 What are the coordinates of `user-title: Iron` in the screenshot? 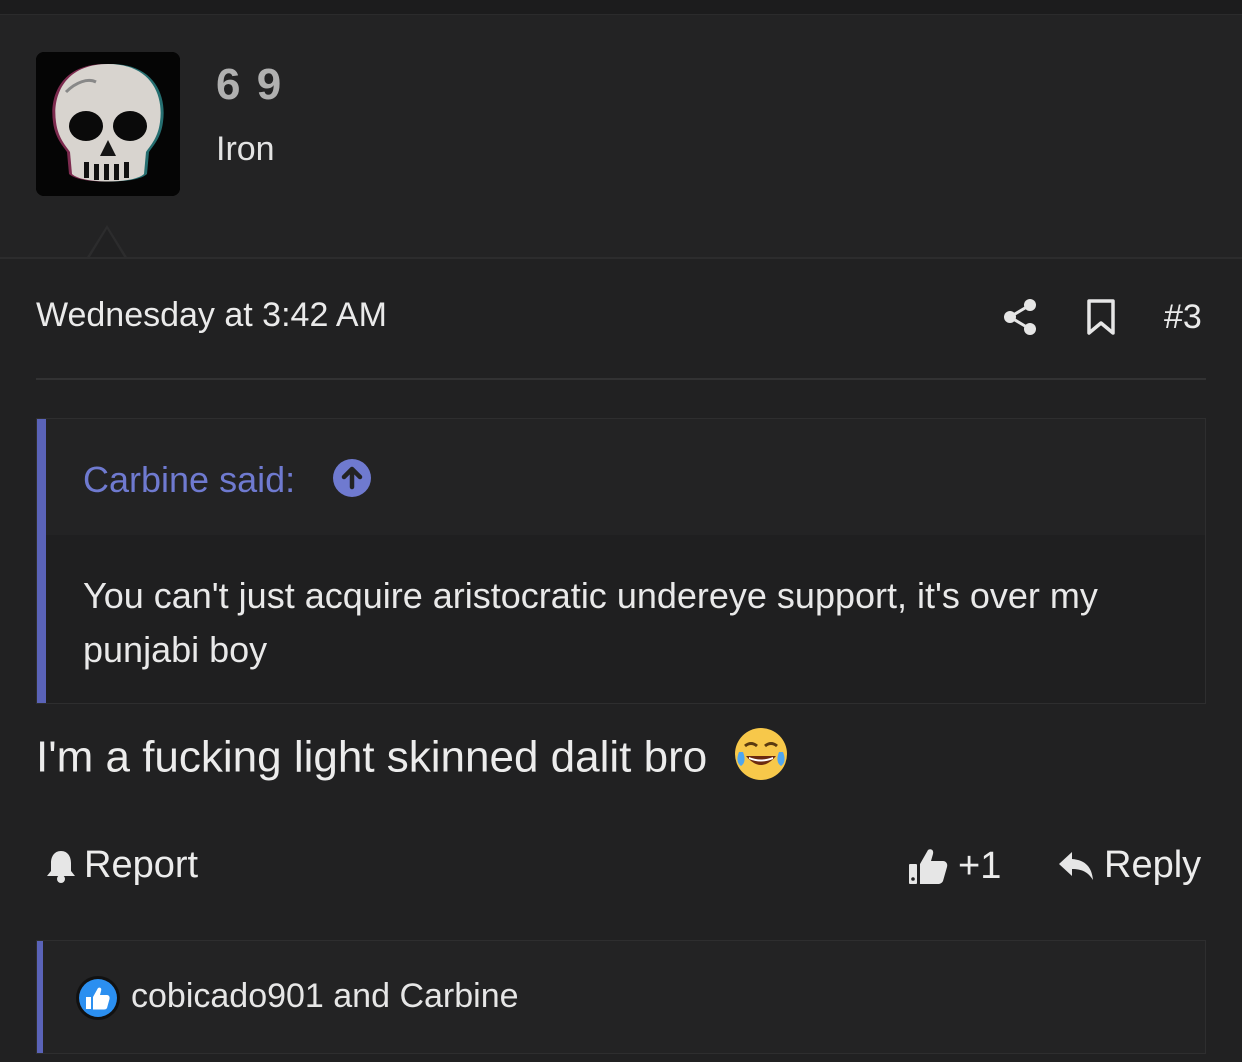 It's located at (245, 149).